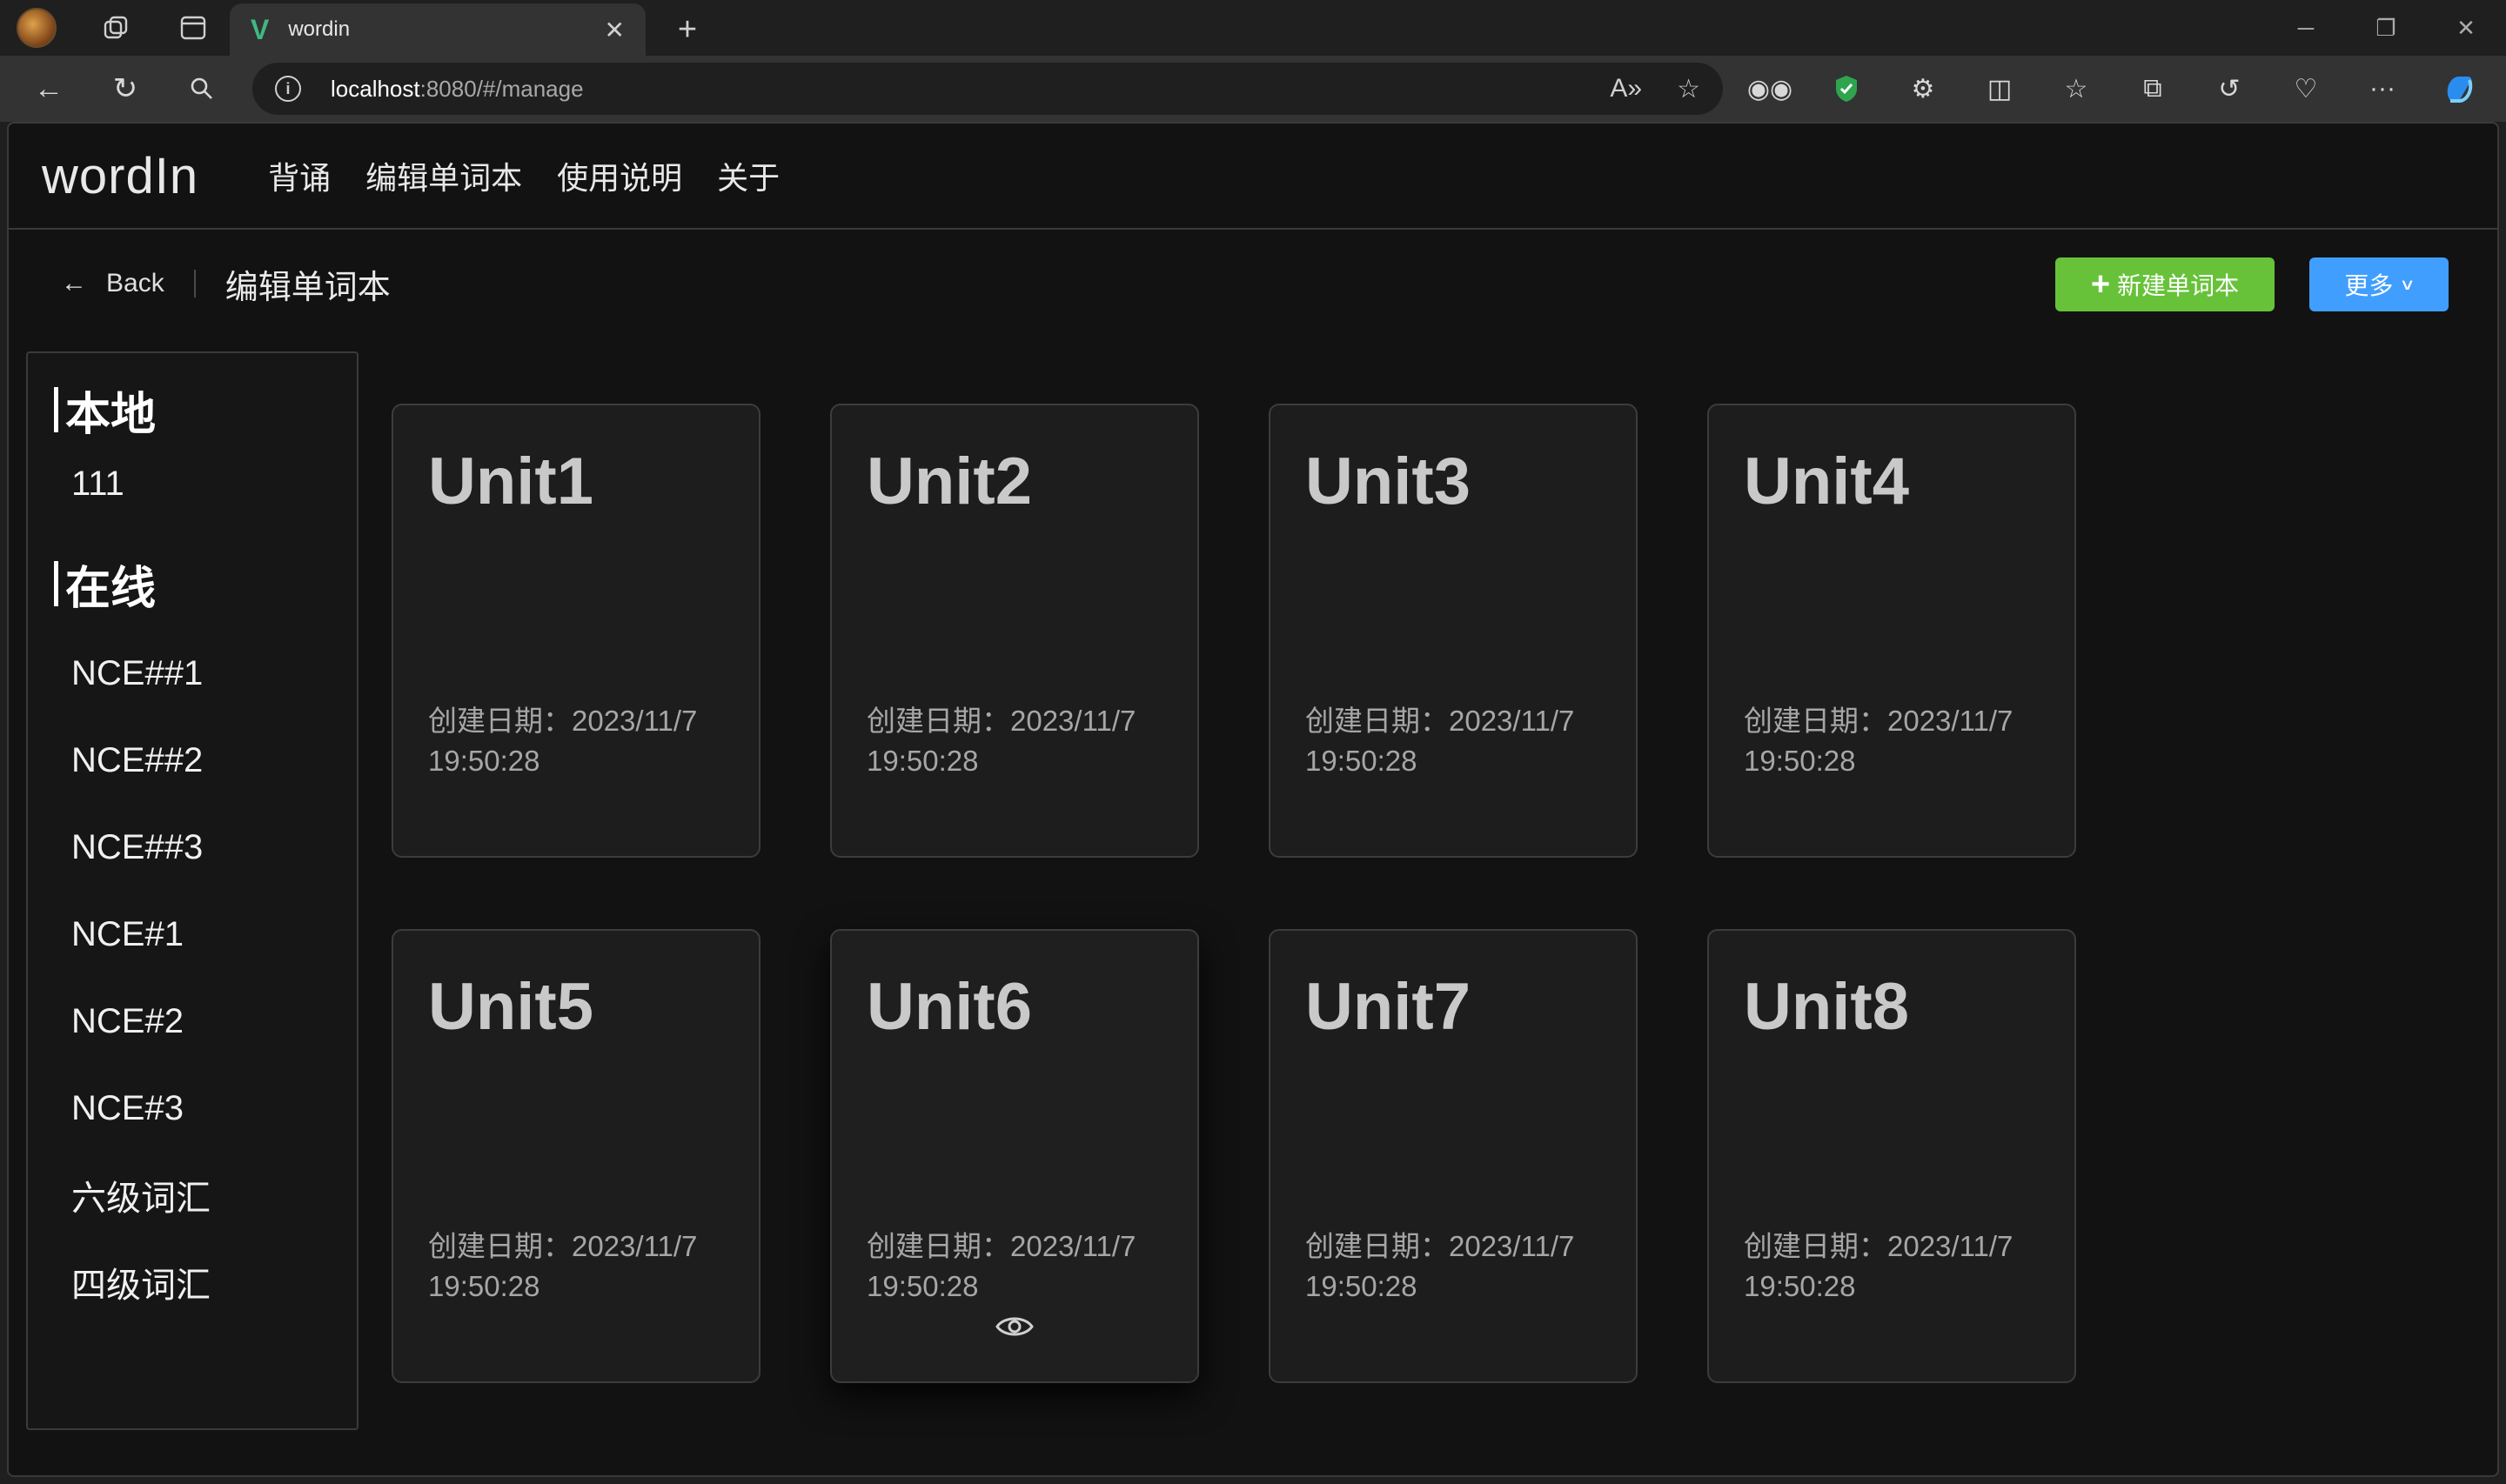 This screenshot has width=2506, height=1484. Describe the element at coordinates (192, 847) in the screenshot. I see `sidebar-item-online: NCE##3` at that location.